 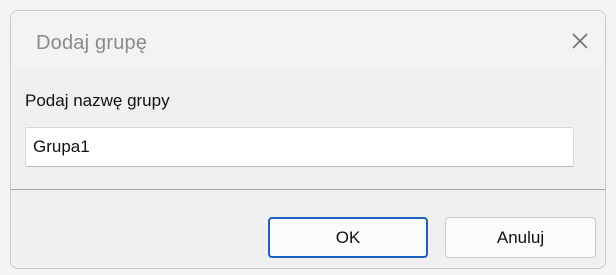 I want to click on group-name-label: Podaj nazwę grupy, so click(x=97, y=100).